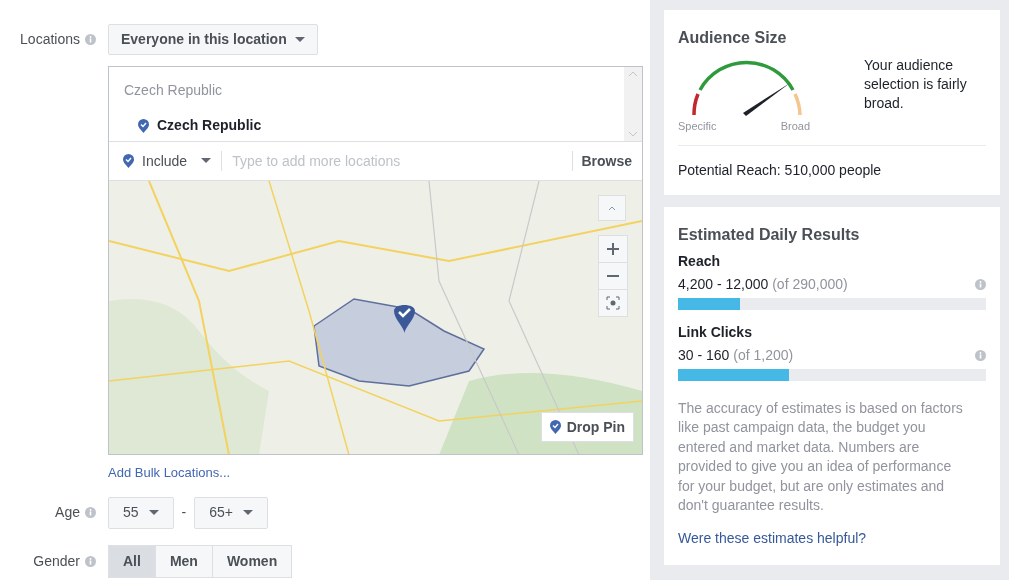 The image size is (1009, 580). What do you see at coordinates (613, 303) in the screenshot?
I see `recenter-icon` at bounding box center [613, 303].